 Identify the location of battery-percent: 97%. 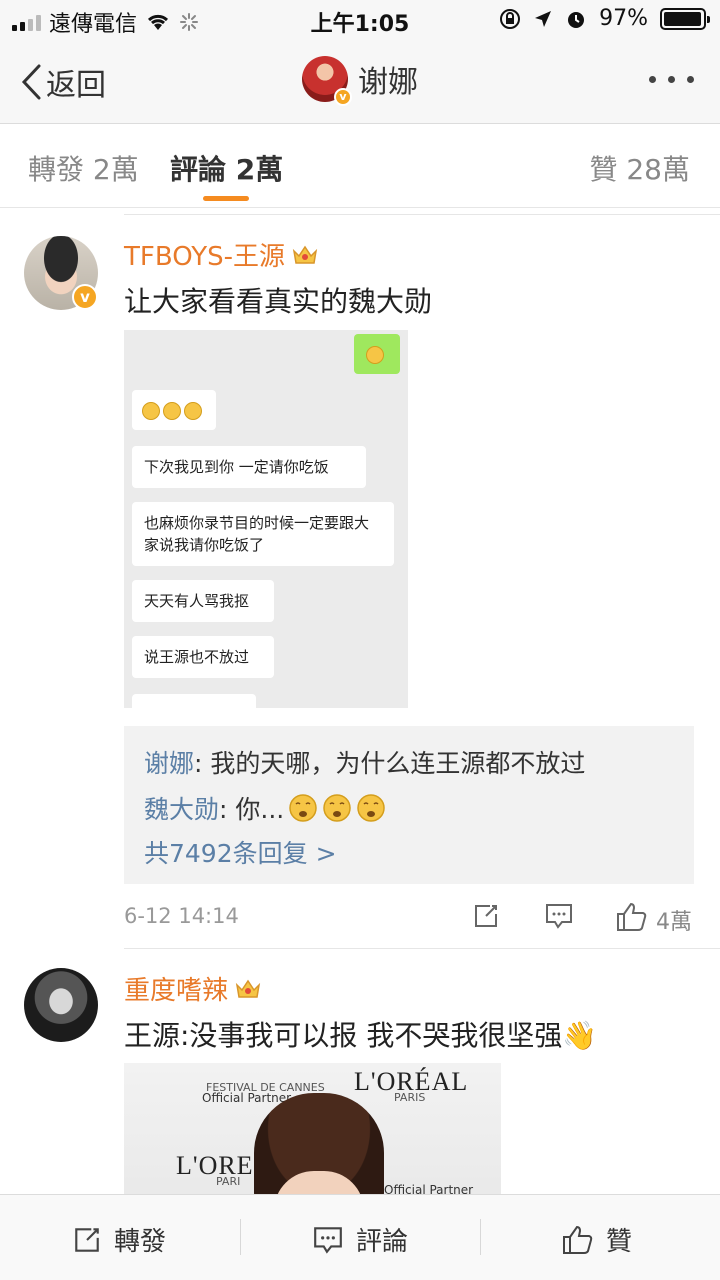
(623, 18).